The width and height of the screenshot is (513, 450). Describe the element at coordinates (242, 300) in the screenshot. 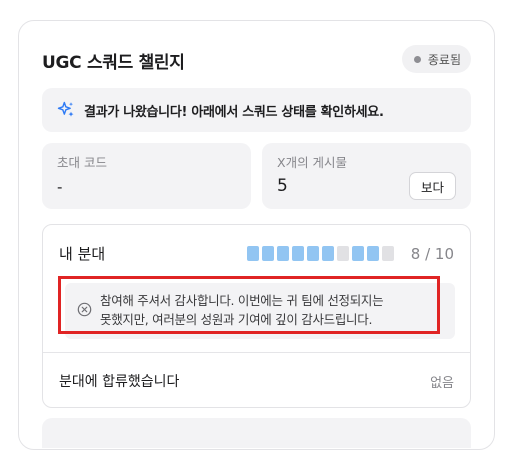

I see `message-line-1: 참여해 주셔서 감사합니다. 이번에는 귀 팀에 선정되지는` at that location.